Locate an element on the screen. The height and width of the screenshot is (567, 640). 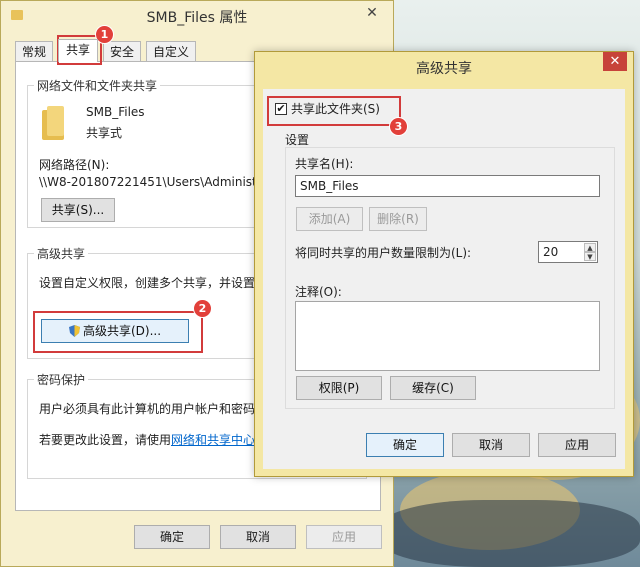
properties-titlebar: SMB_Files 属性 ✕ is located at coordinates (197, 16).